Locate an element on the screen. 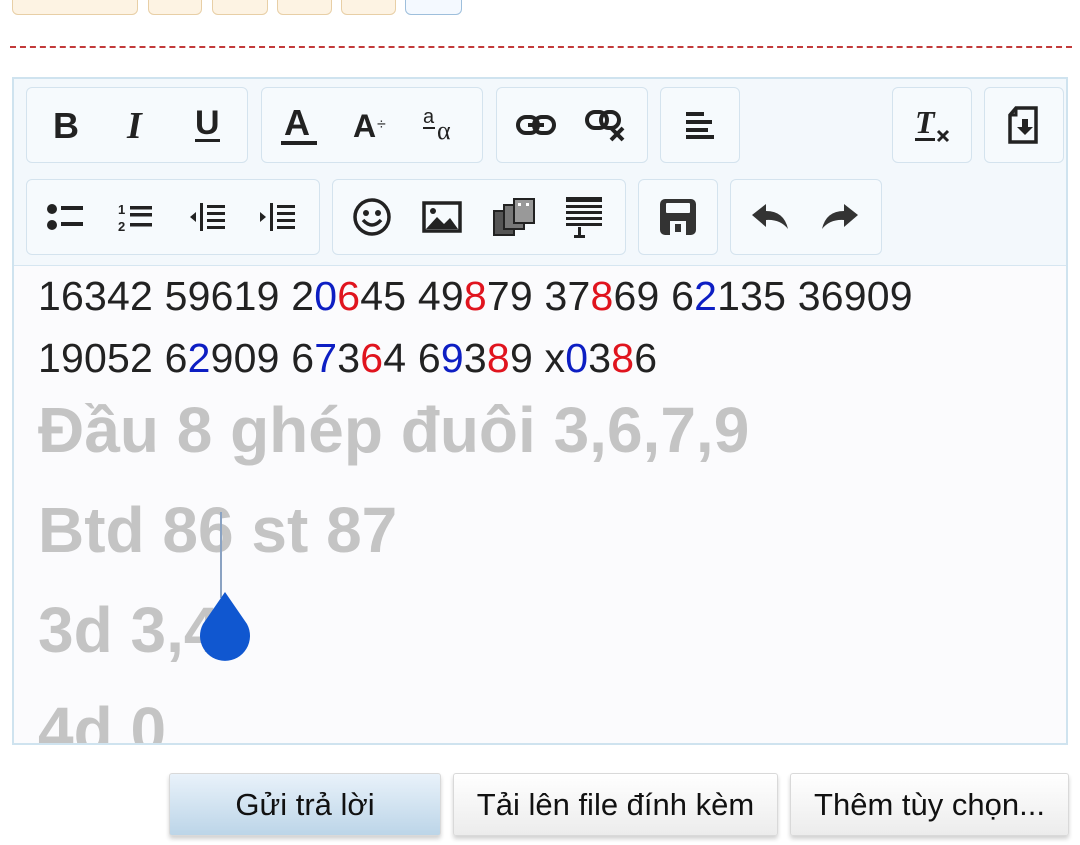  svg-text: 1 is located at coordinates (121, 209).